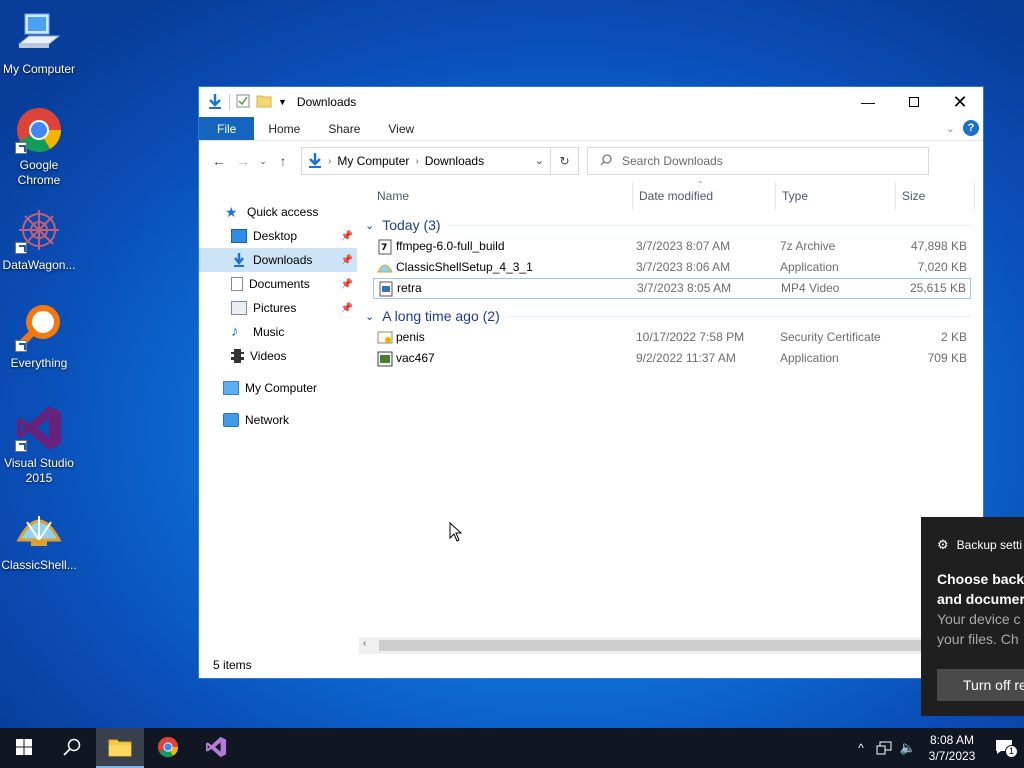 The height and width of the screenshot is (768, 1024). Describe the element at coordinates (39, 147) in the screenshot. I see `desktop-icon-chrome: Google Chrome` at that location.